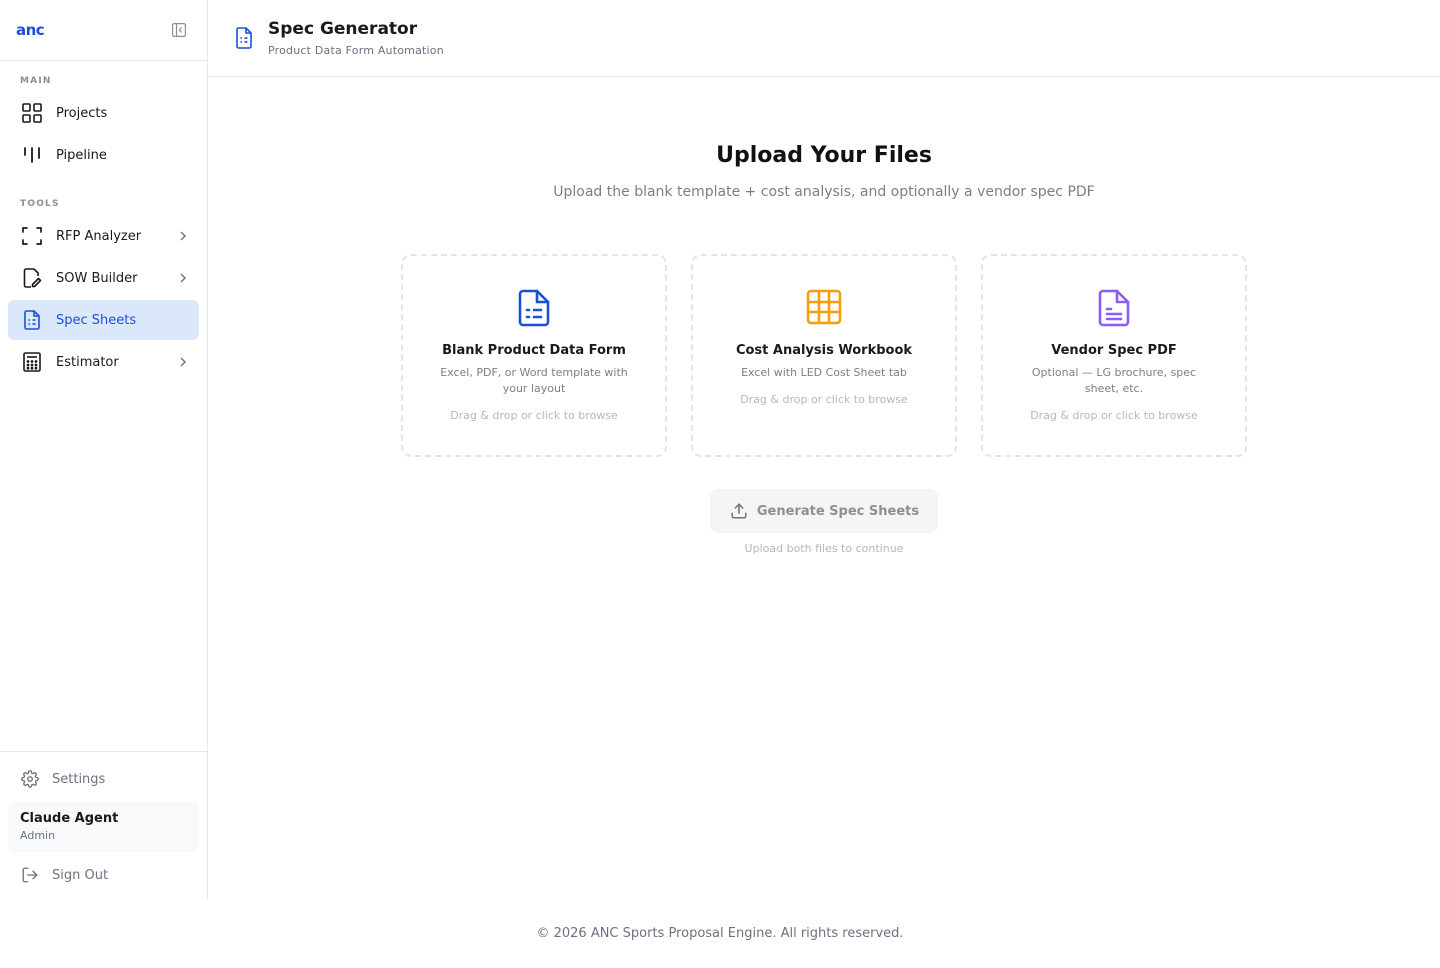 The height and width of the screenshot is (968, 1440). What do you see at coordinates (99, 236) in the screenshot?
I see `sidebar-item-label: RFP Analyzer` at bounding box center [99, 236].